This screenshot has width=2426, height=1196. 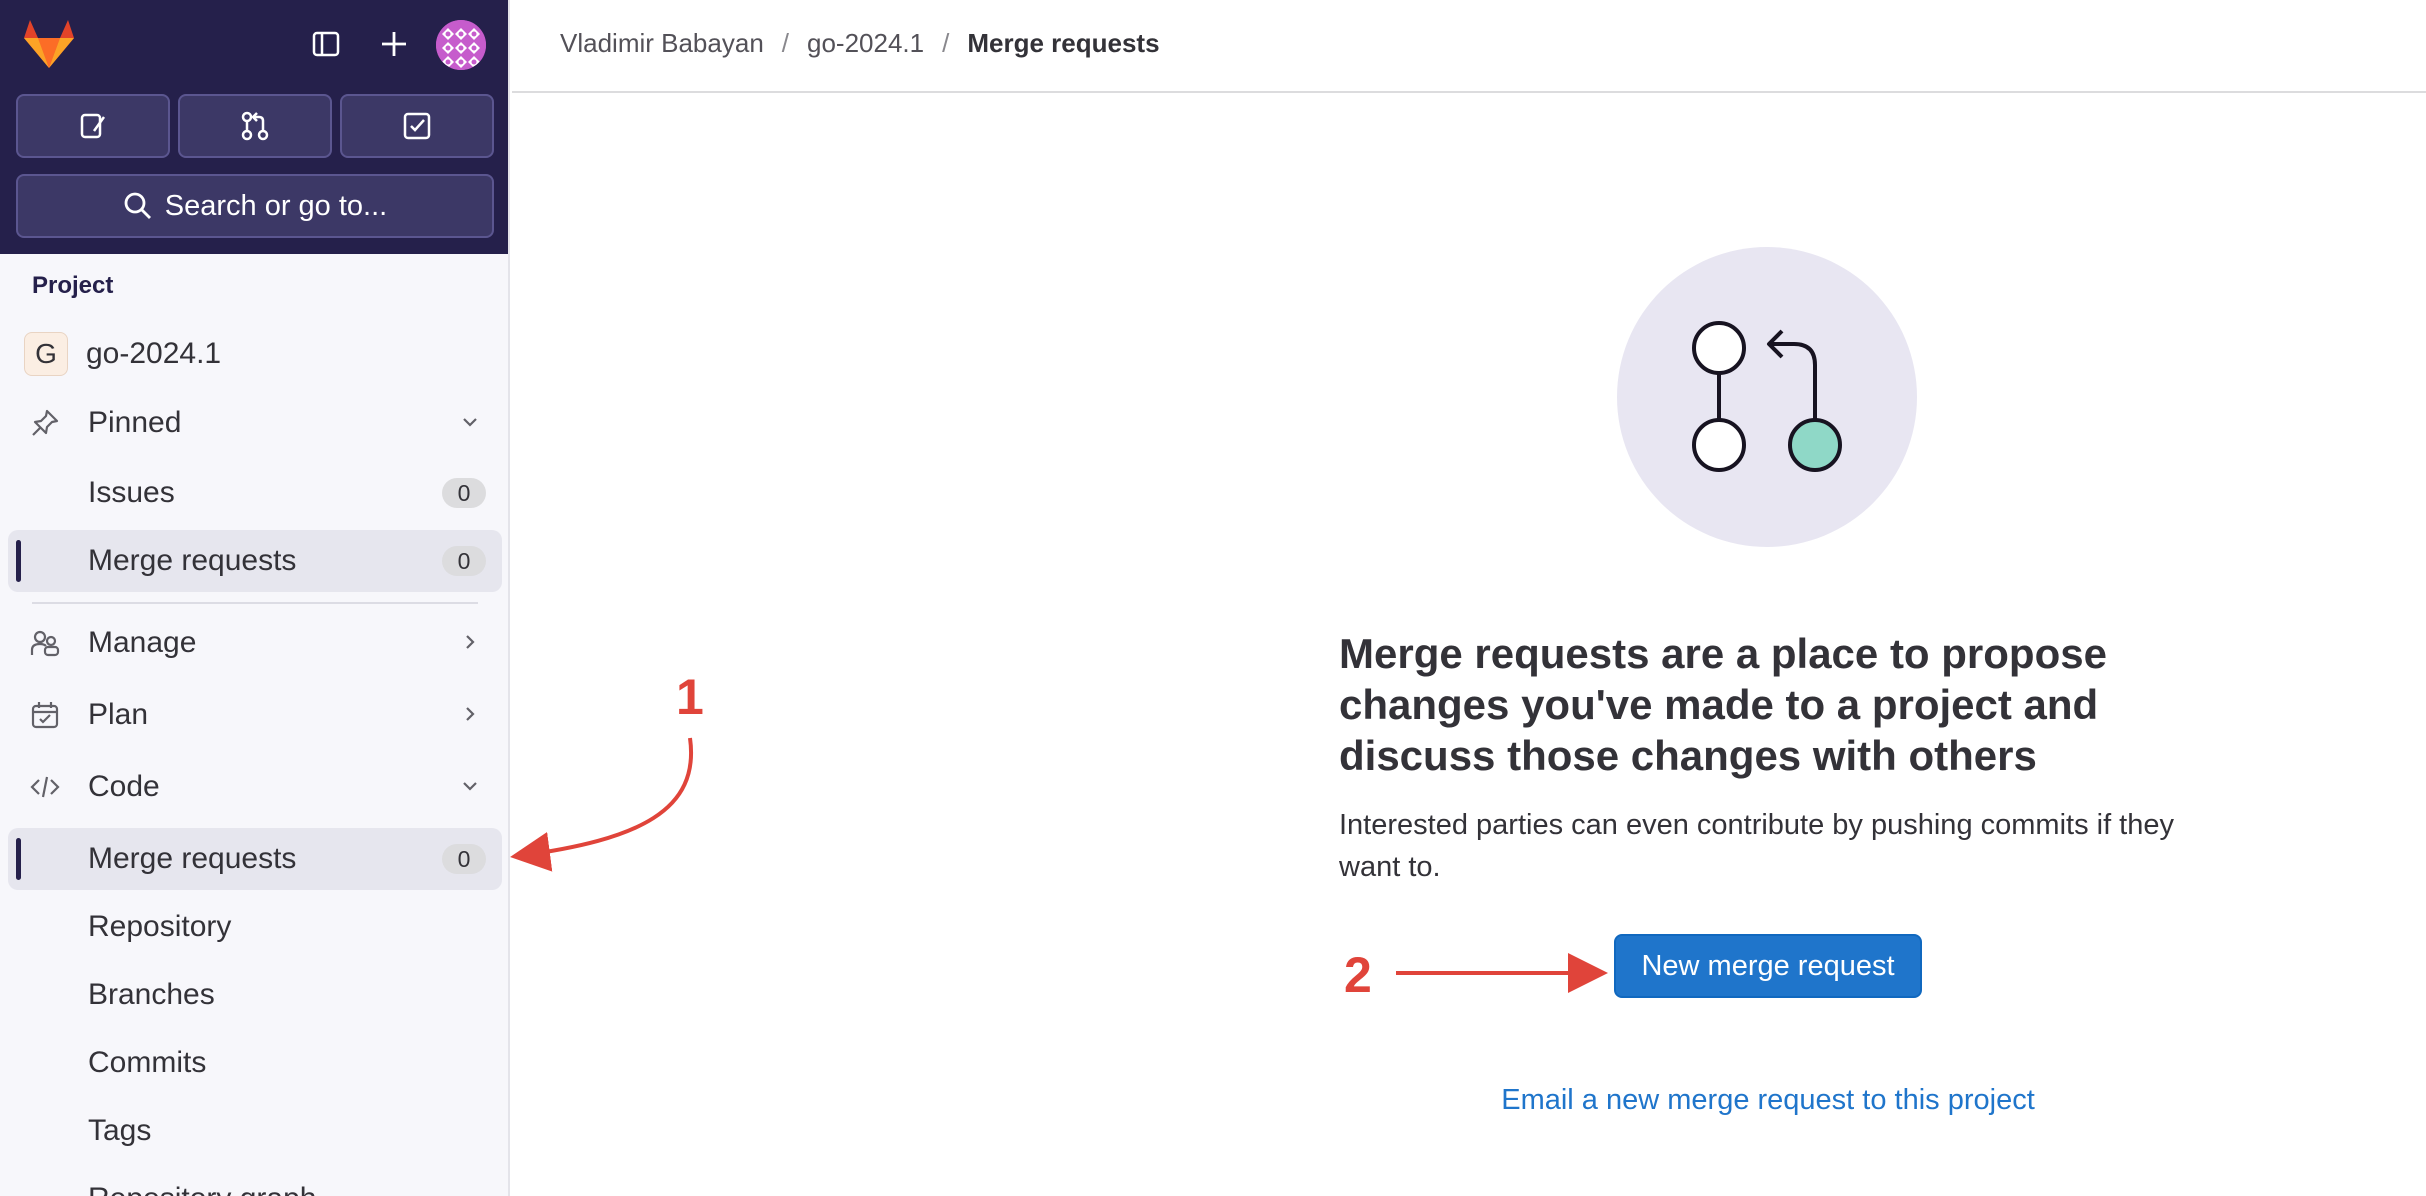 What do you see at coordinates (1059, 865) in the screenshot?
I see `annotation-arrows` at bounding box center [1059, 865].